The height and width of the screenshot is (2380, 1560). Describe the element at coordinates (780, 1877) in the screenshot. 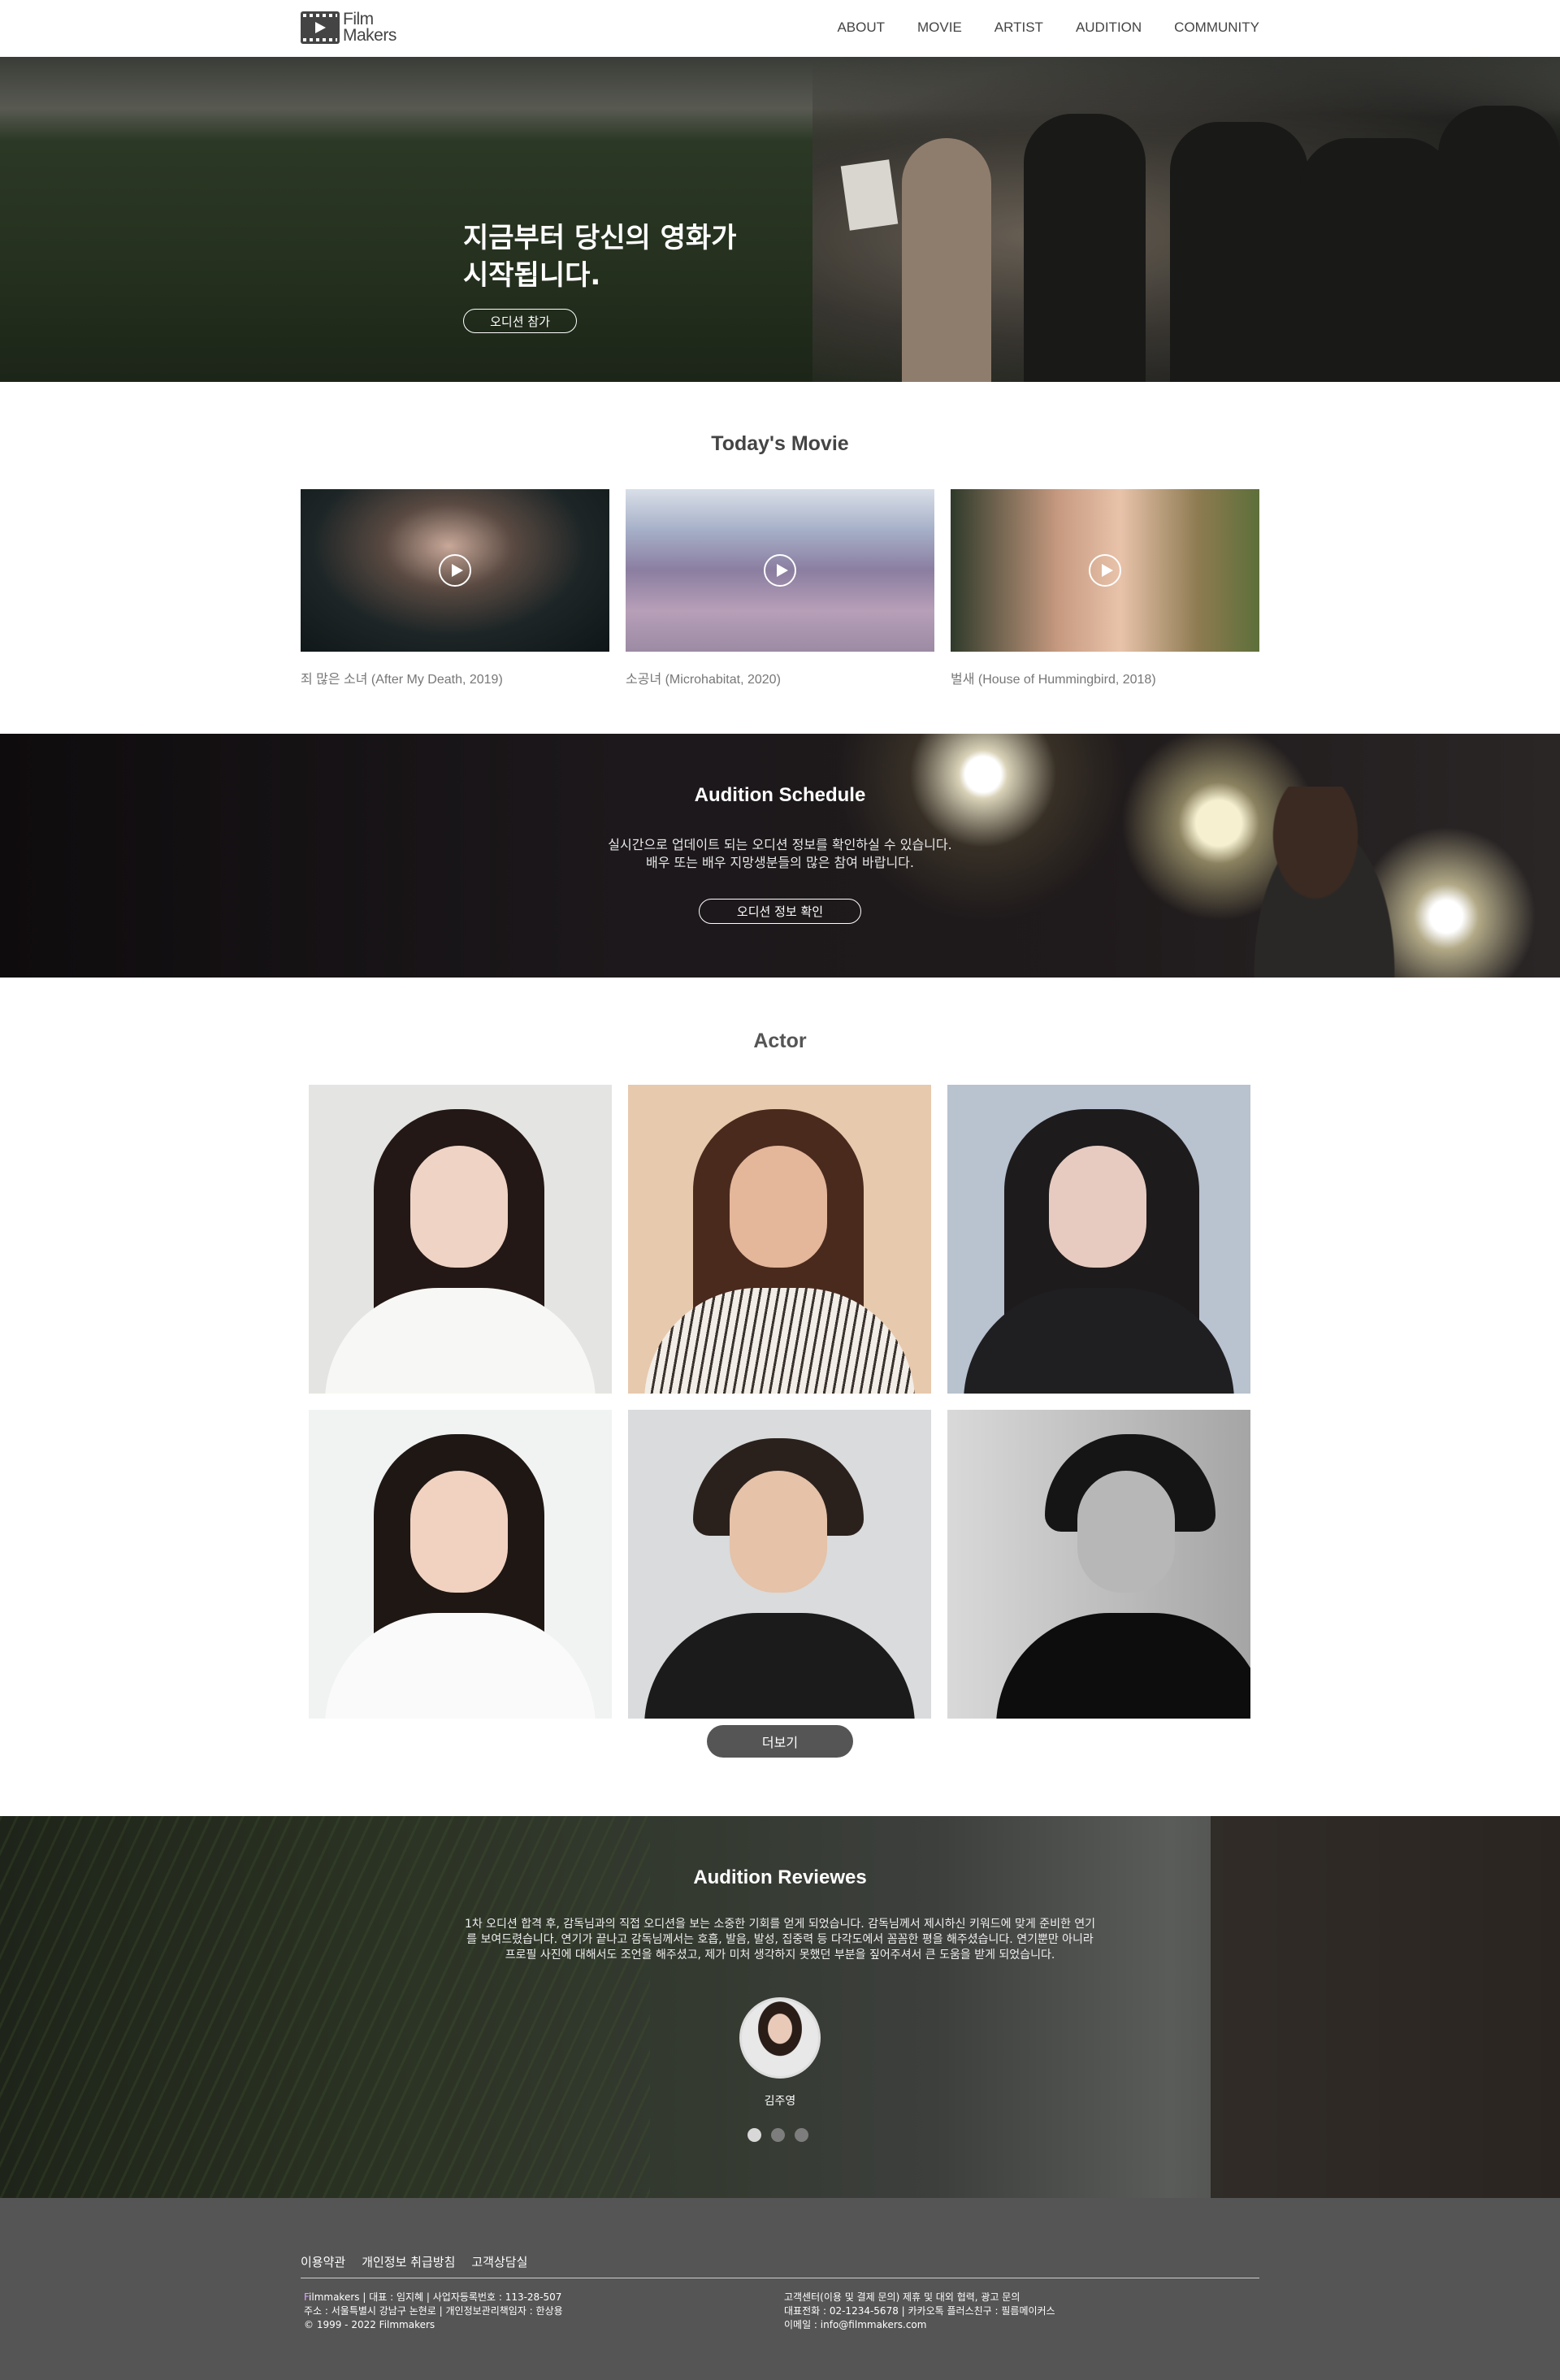

I see `audition-reviews-title: Audition Reviewes` at that location.